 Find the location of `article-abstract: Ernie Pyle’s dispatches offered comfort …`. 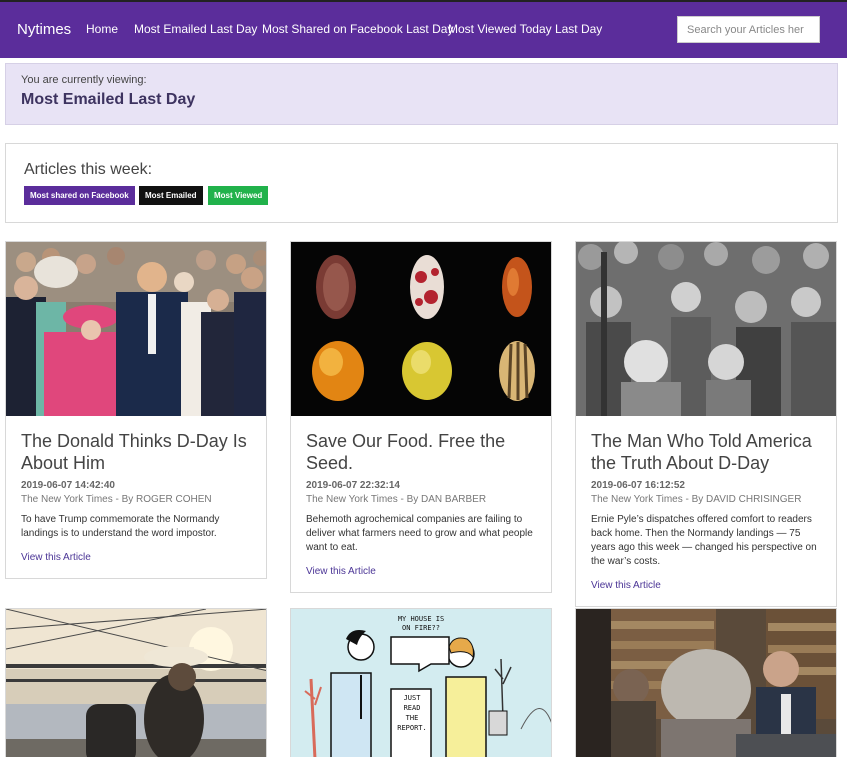

article-abstract: Ernie Pyle’s dispatches offered comfort … is located at coordinates (704, 540).